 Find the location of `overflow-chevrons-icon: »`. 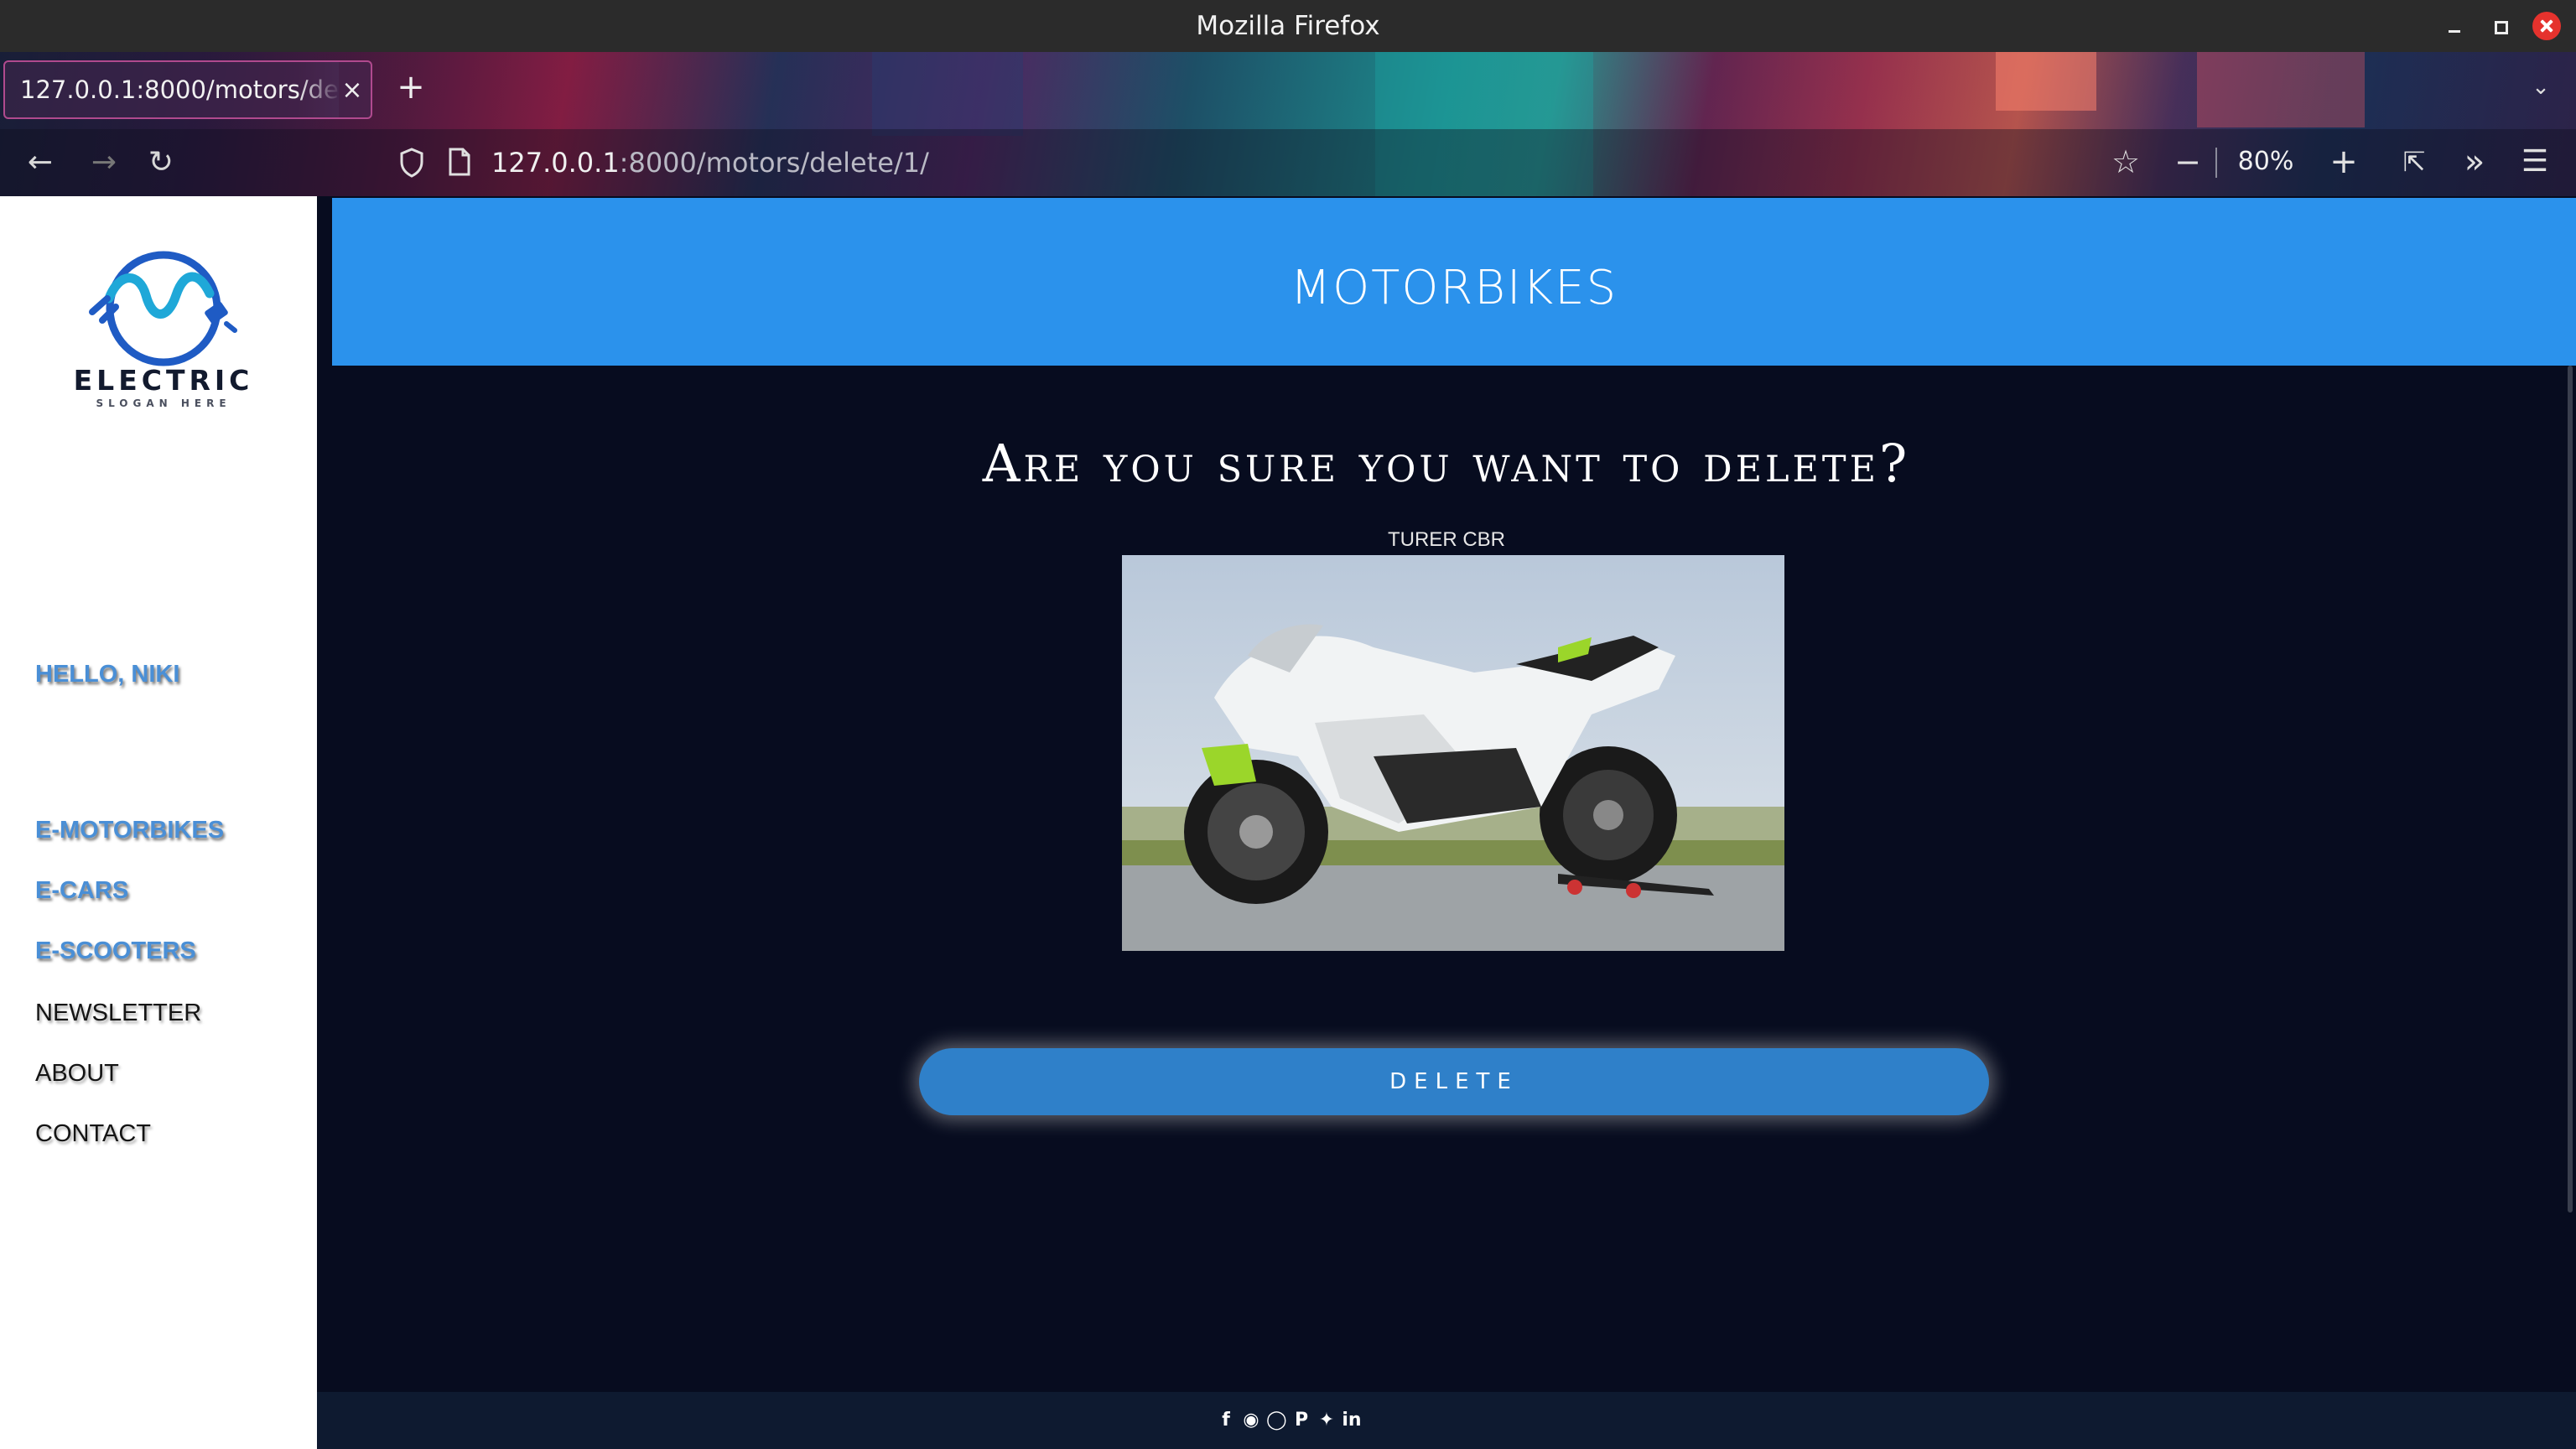

overflow-chevrons-icon: » is located at coordinates (2475, 162).